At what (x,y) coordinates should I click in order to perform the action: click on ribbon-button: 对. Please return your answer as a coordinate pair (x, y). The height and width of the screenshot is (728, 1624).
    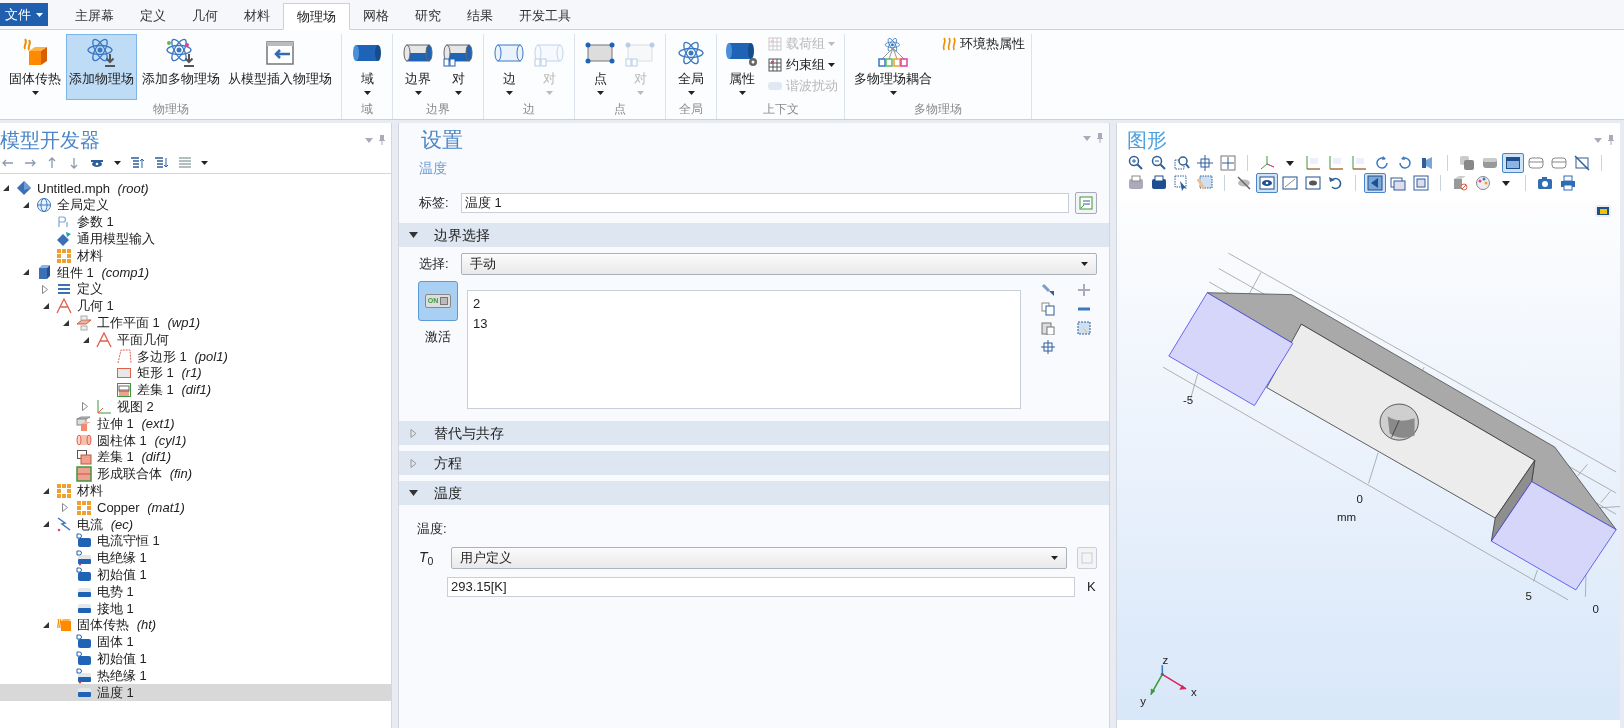
    Looking at the image, I should click on (458, 67).